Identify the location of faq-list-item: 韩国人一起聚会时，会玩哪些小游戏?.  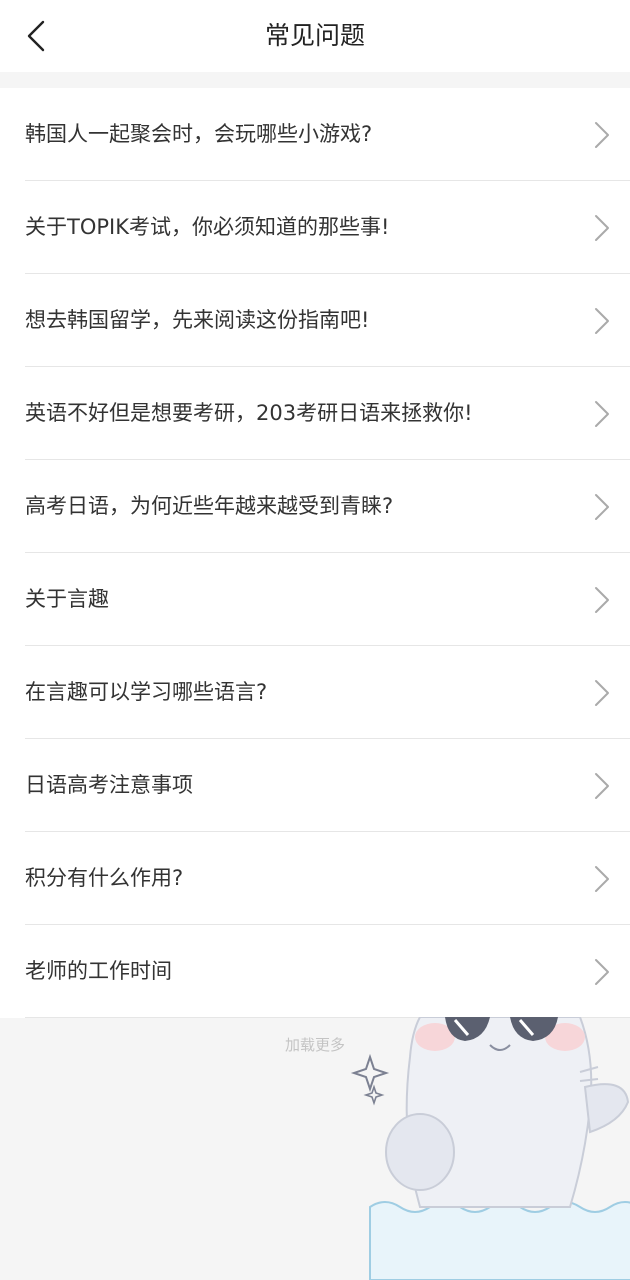
(315, 134).